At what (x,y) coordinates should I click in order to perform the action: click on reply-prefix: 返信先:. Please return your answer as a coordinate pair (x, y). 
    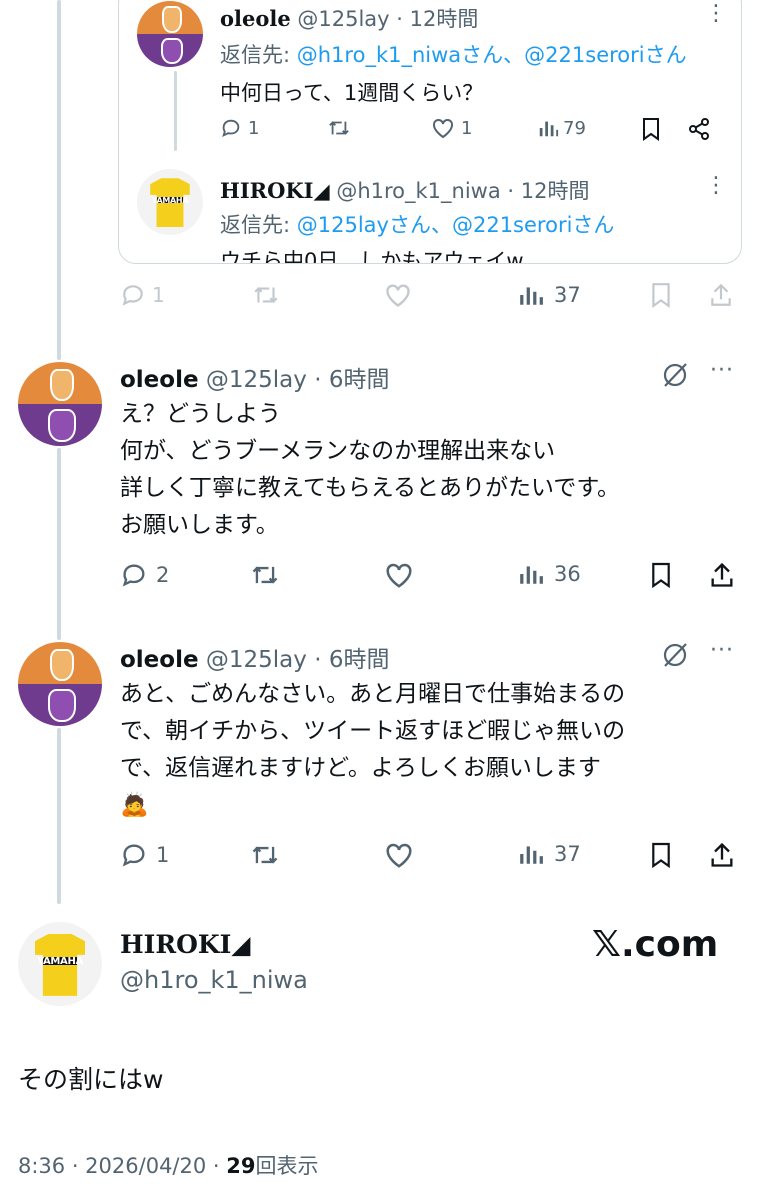
    Looking at the image, I should click on (258, 55).